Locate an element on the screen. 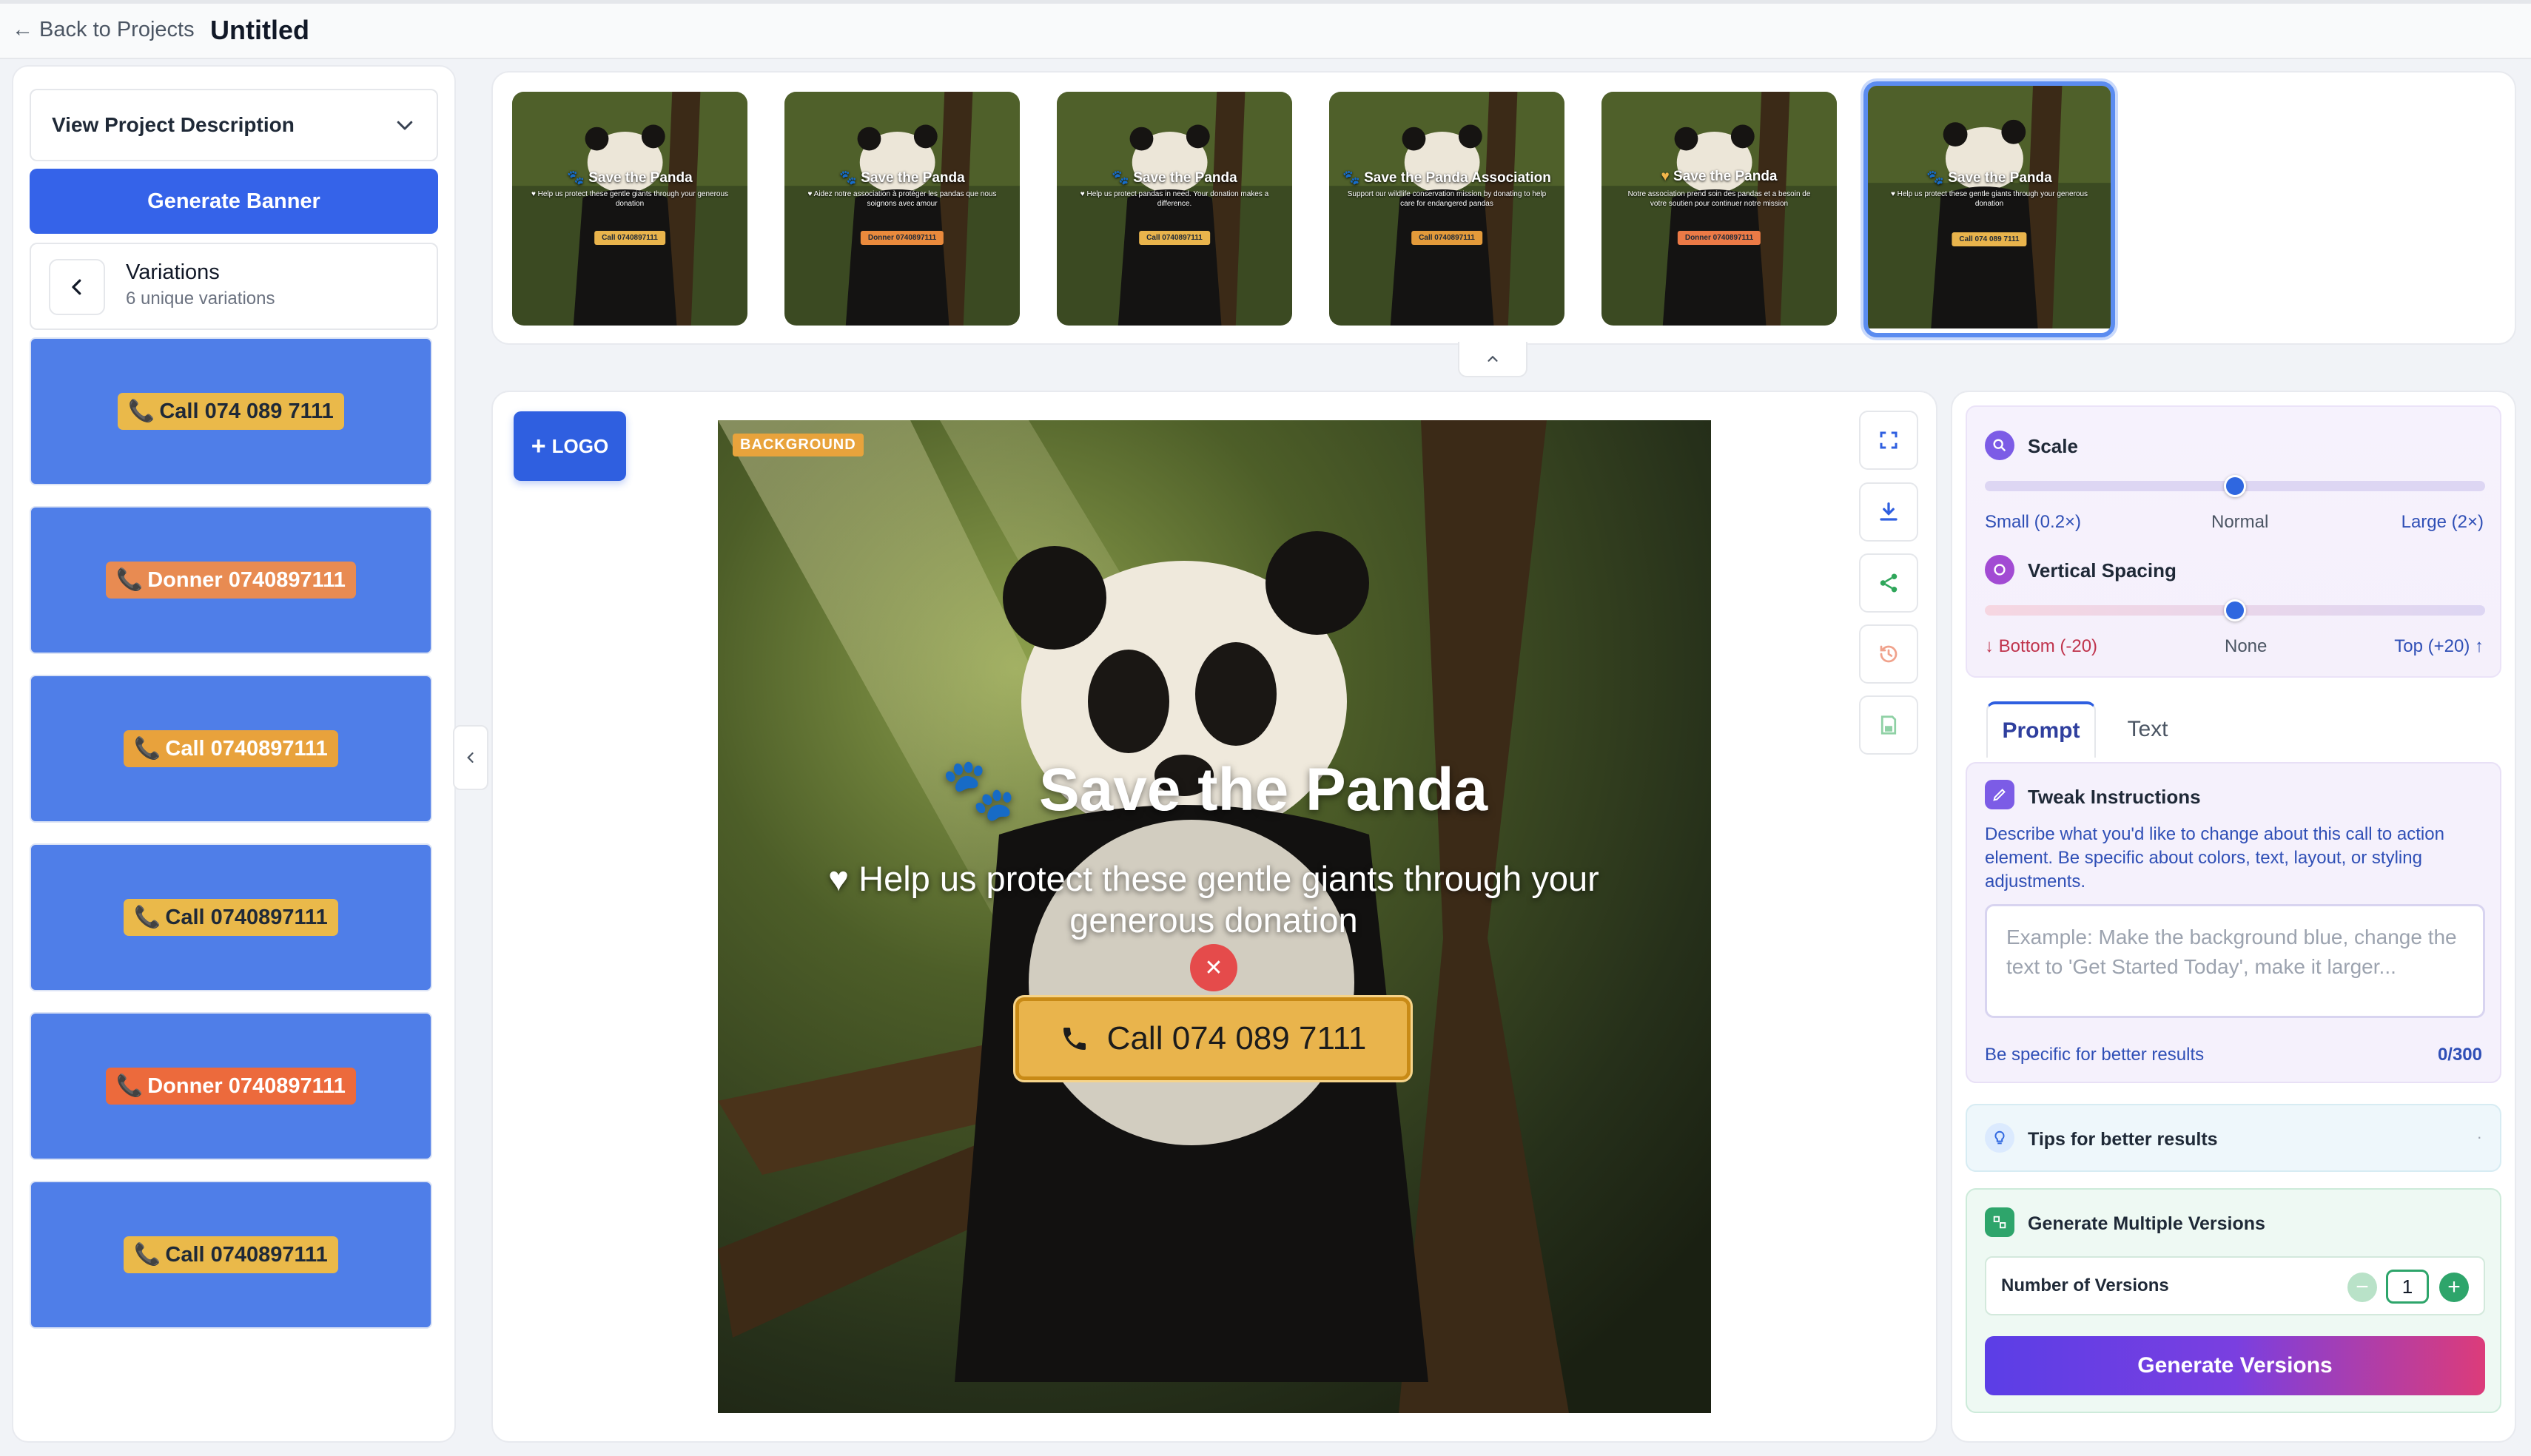 The image size is (2531, 1456). variations-count: 6 unique variations is located at coordinates (201, 299).